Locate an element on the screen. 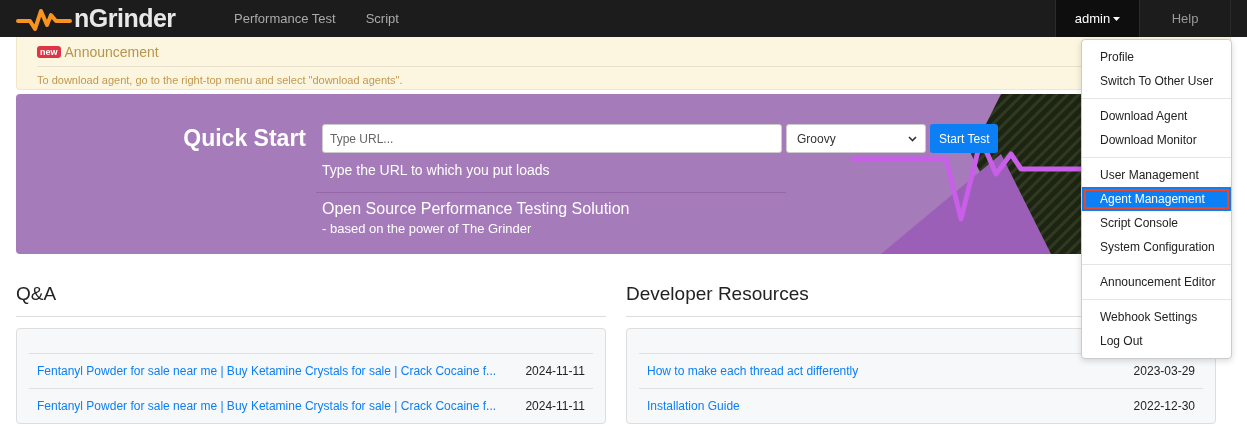  new-badge: new is located at coordinates (49, 51).